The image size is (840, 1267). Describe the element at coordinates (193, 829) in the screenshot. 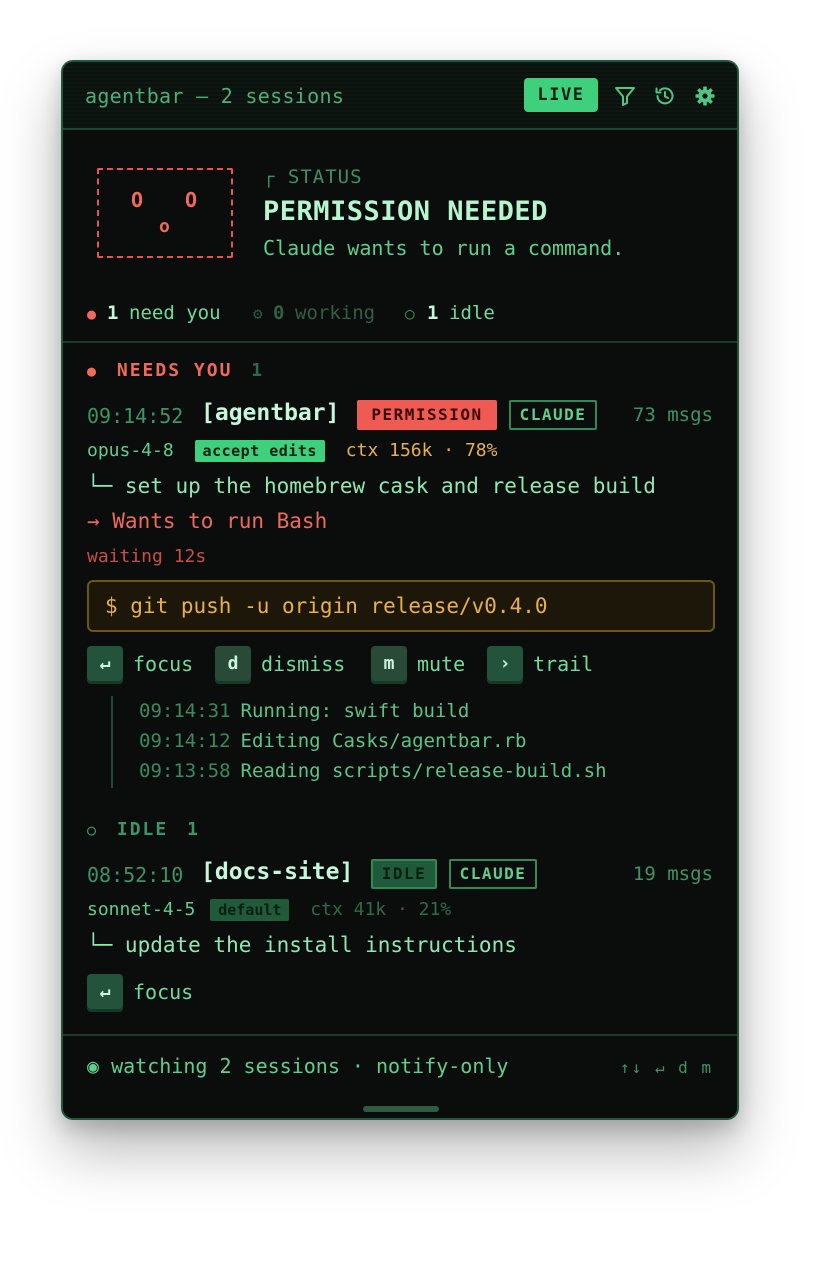

I see `idle-section-count: 1` at that location.